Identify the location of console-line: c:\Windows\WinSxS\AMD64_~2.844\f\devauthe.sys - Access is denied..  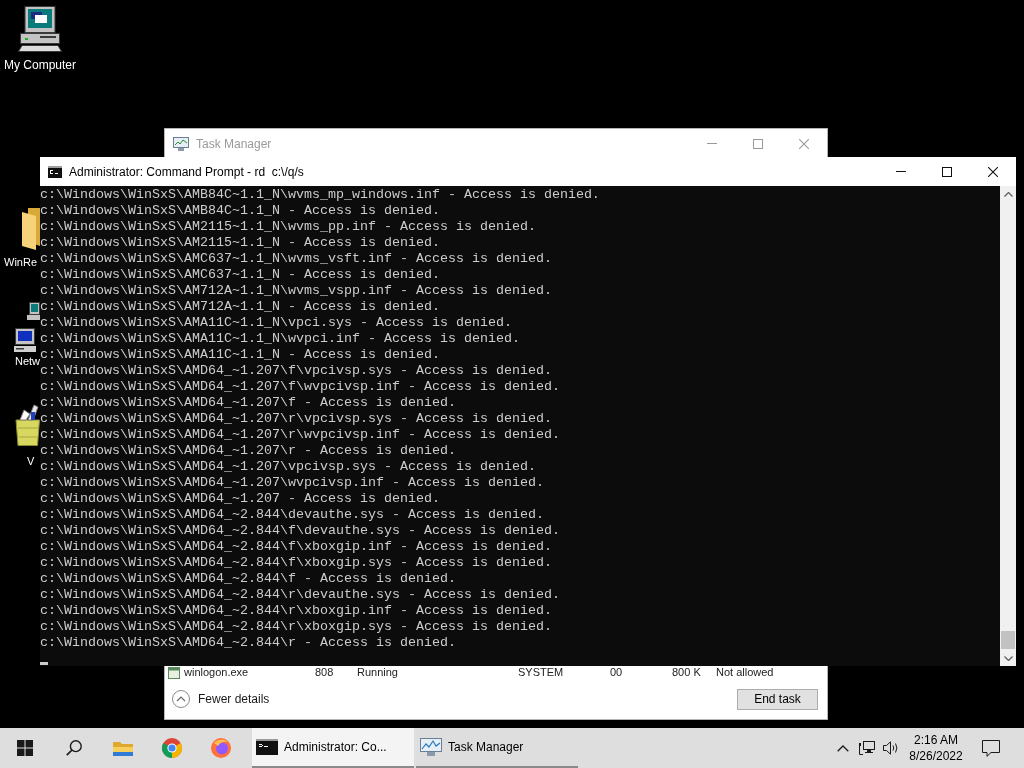
(300, 531).